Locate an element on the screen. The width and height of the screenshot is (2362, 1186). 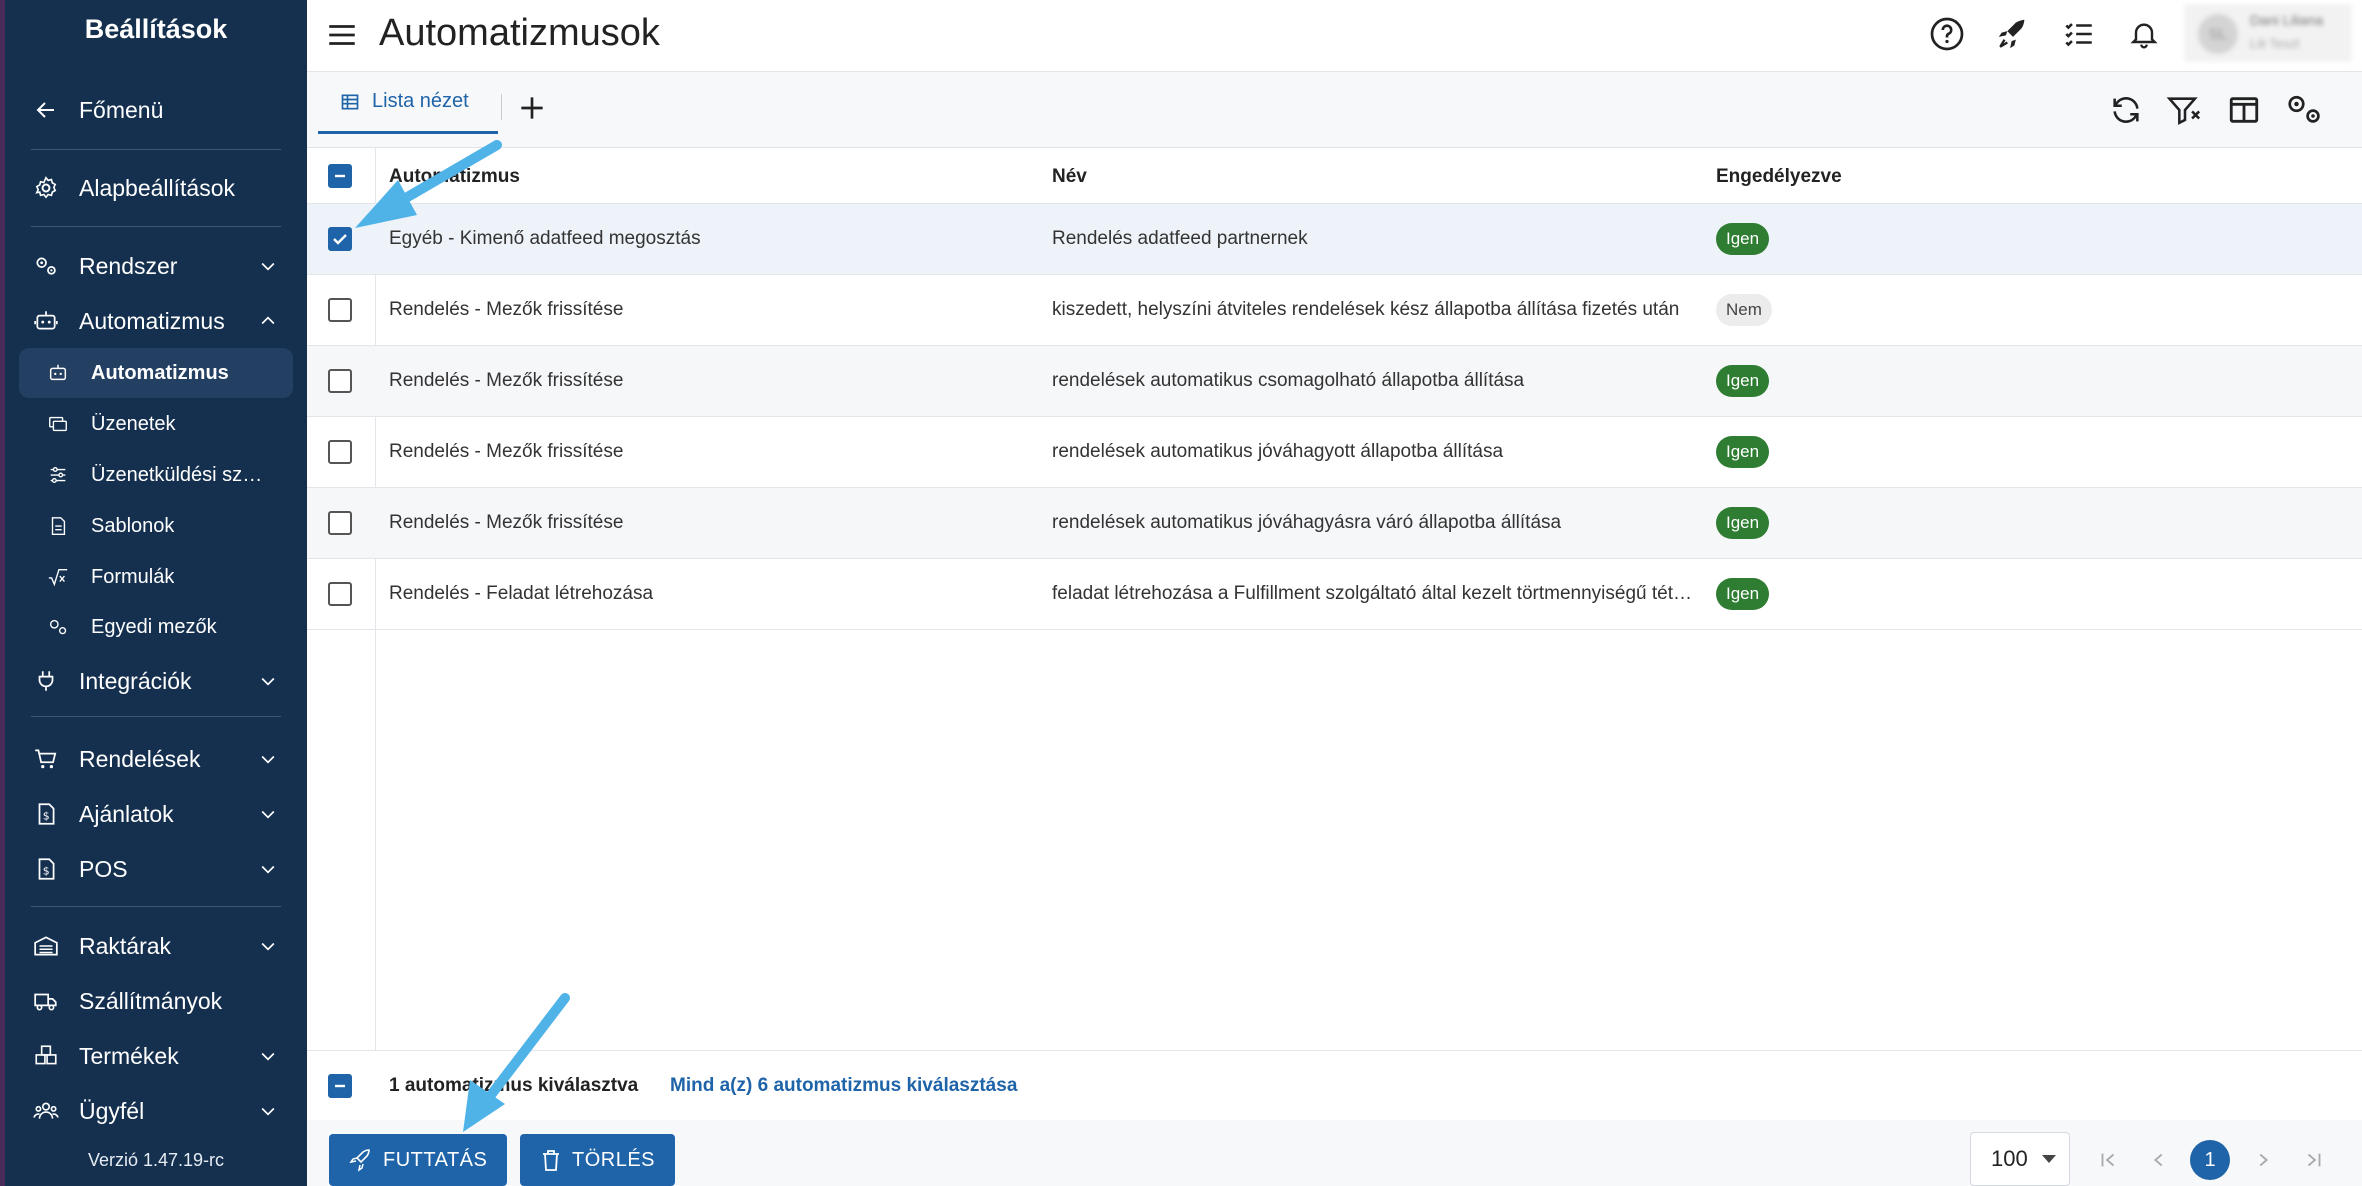
column-header-automation: Automatizmus is located at coordinates (454, 177).